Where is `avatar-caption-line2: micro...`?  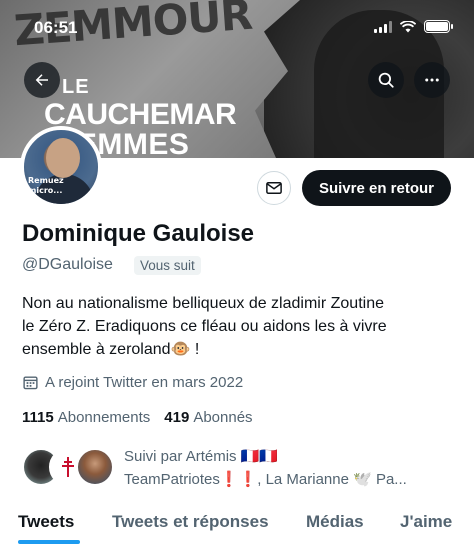 avatar-caption-line2: micro... is located at coordinates (45, 190).